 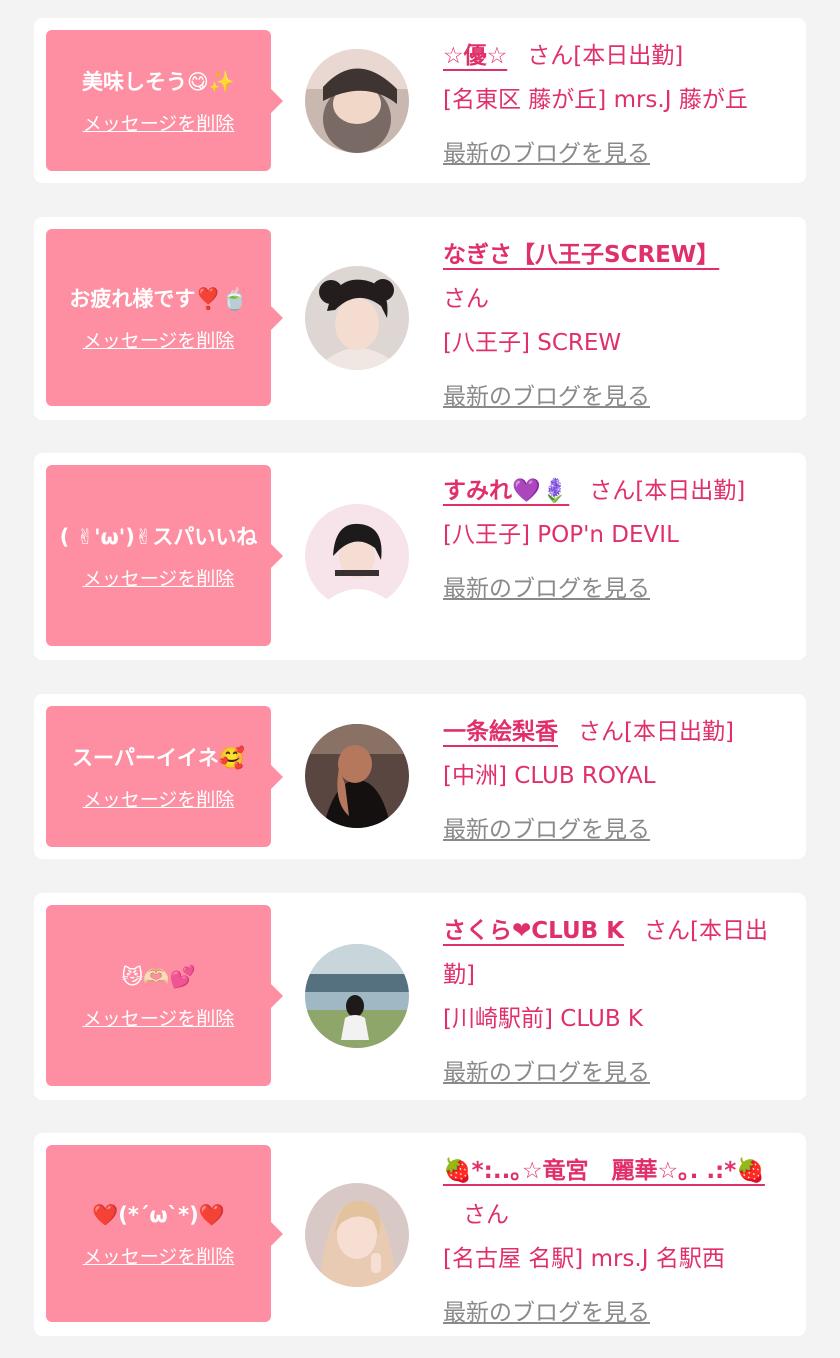 What do you see at coordinates (164, 100) in the screenshot?
I see `message-bubble: 美味しそう😋✨ メッセージを削除` at bounding box center [164, 100].